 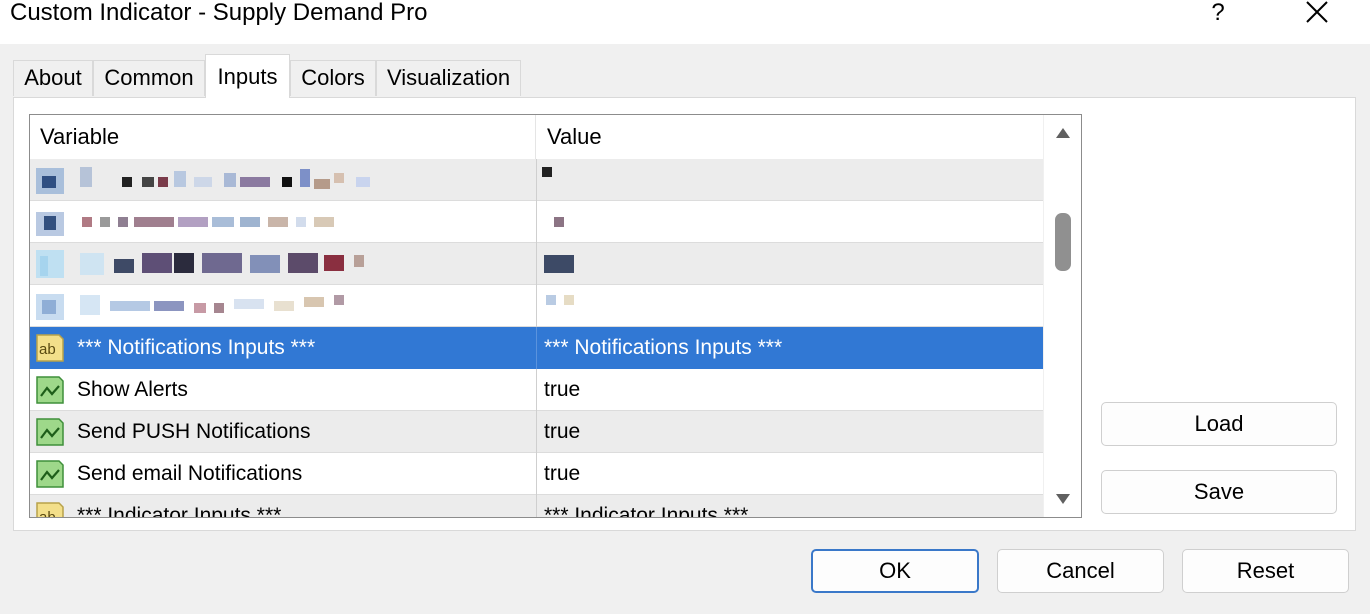 I want to click on cancel-button: Cancel, so click(x=1080, y=571).